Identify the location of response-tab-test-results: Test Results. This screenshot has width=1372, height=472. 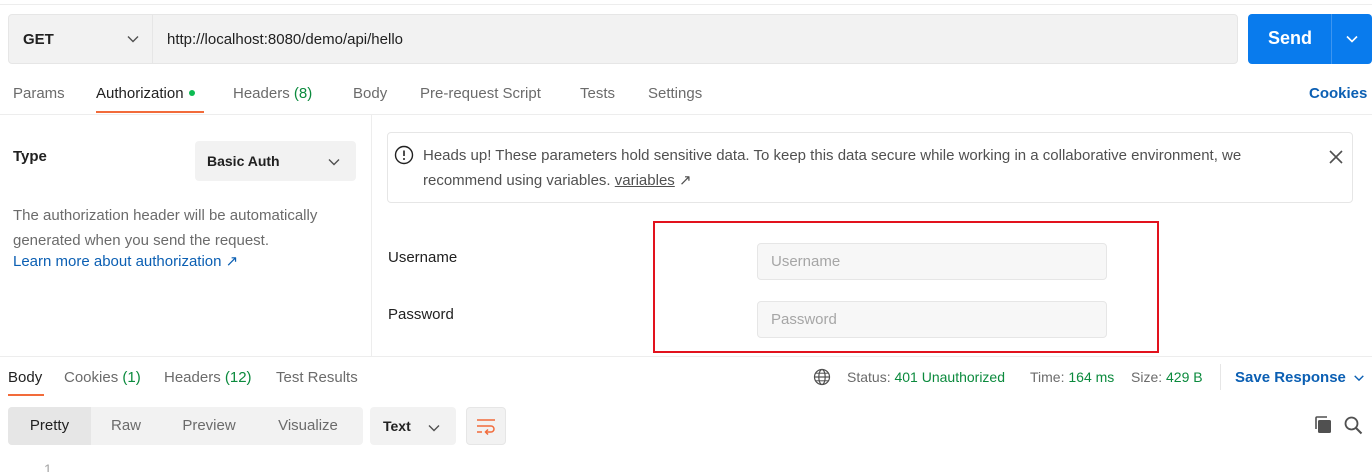
(317, 377).